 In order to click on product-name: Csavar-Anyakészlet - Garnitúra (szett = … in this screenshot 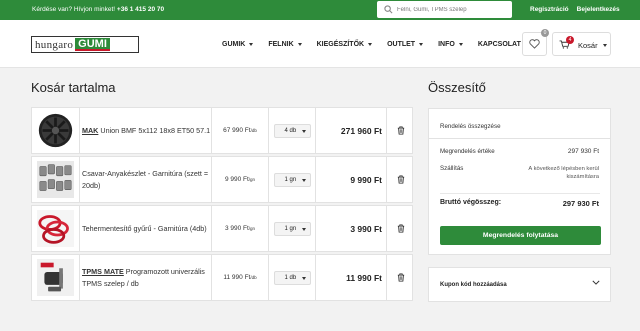, I will do `click(146, 179)`.